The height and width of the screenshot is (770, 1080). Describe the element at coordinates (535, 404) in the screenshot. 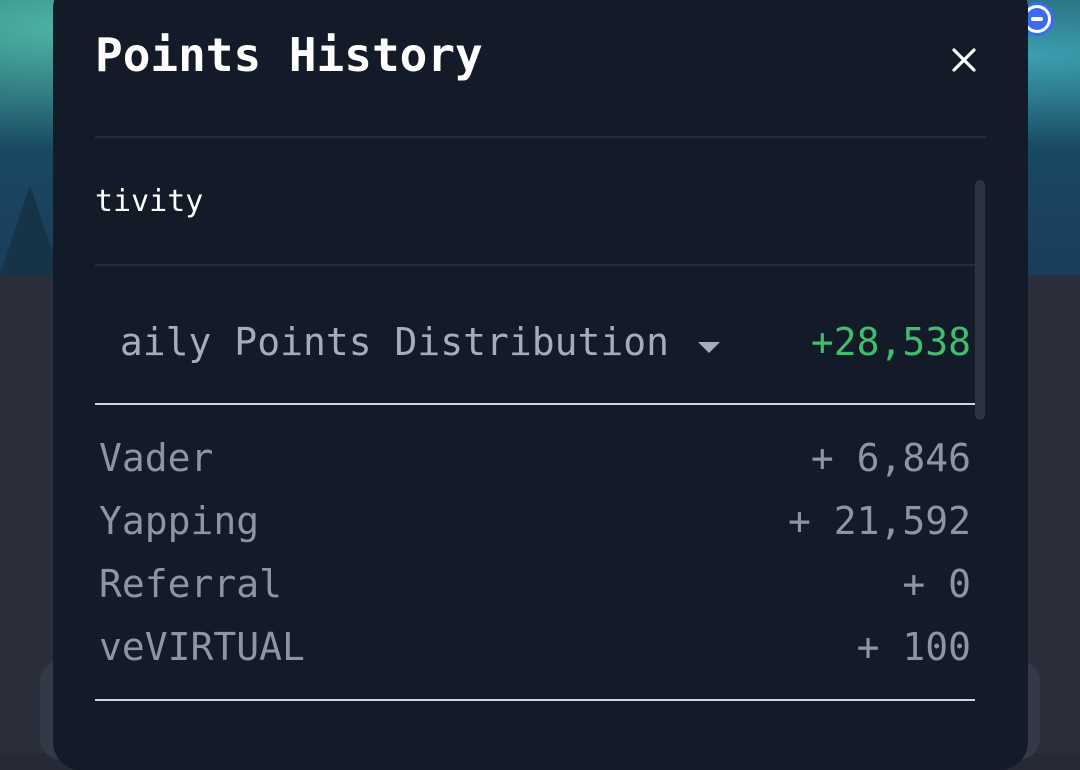

I see `distribution-divider` at that location.